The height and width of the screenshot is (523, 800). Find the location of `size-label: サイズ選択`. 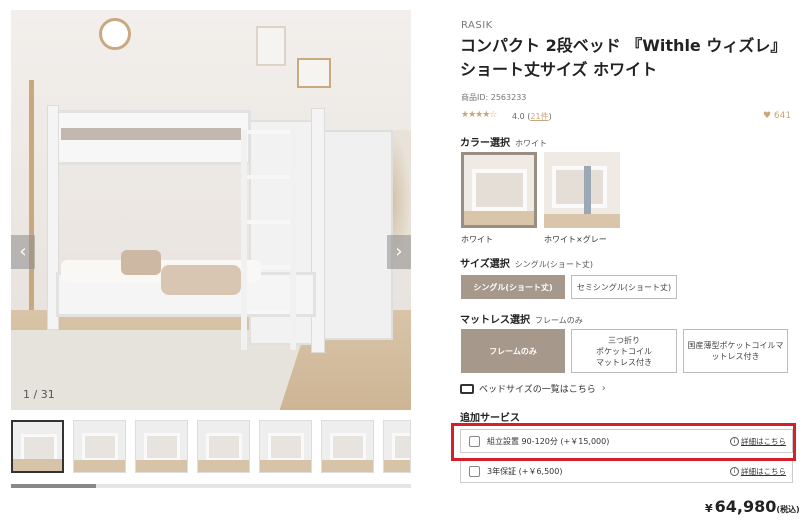

size-label: サイズ選択 is located at coordinates (485, 264).